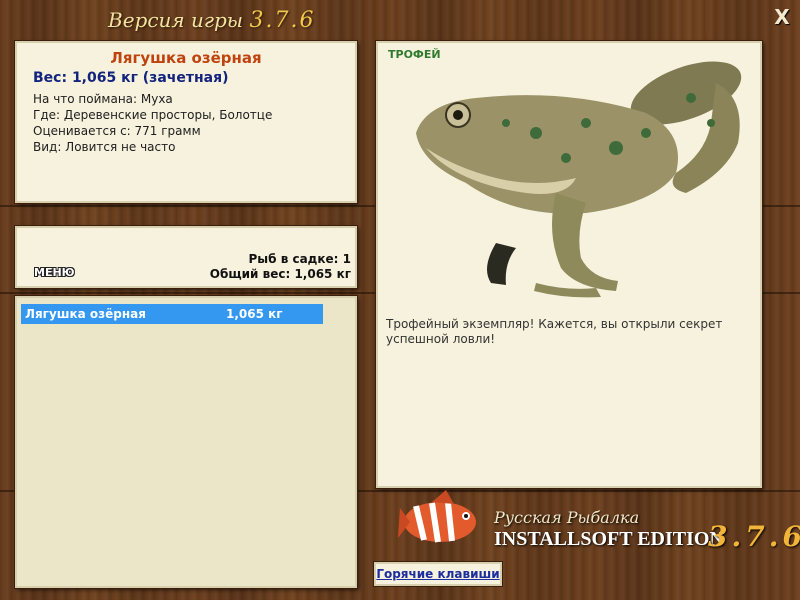  Describe the element at coordinates (567, 517) in the screenshot. I see `brand-title: Русская Рыбалка` at that location.